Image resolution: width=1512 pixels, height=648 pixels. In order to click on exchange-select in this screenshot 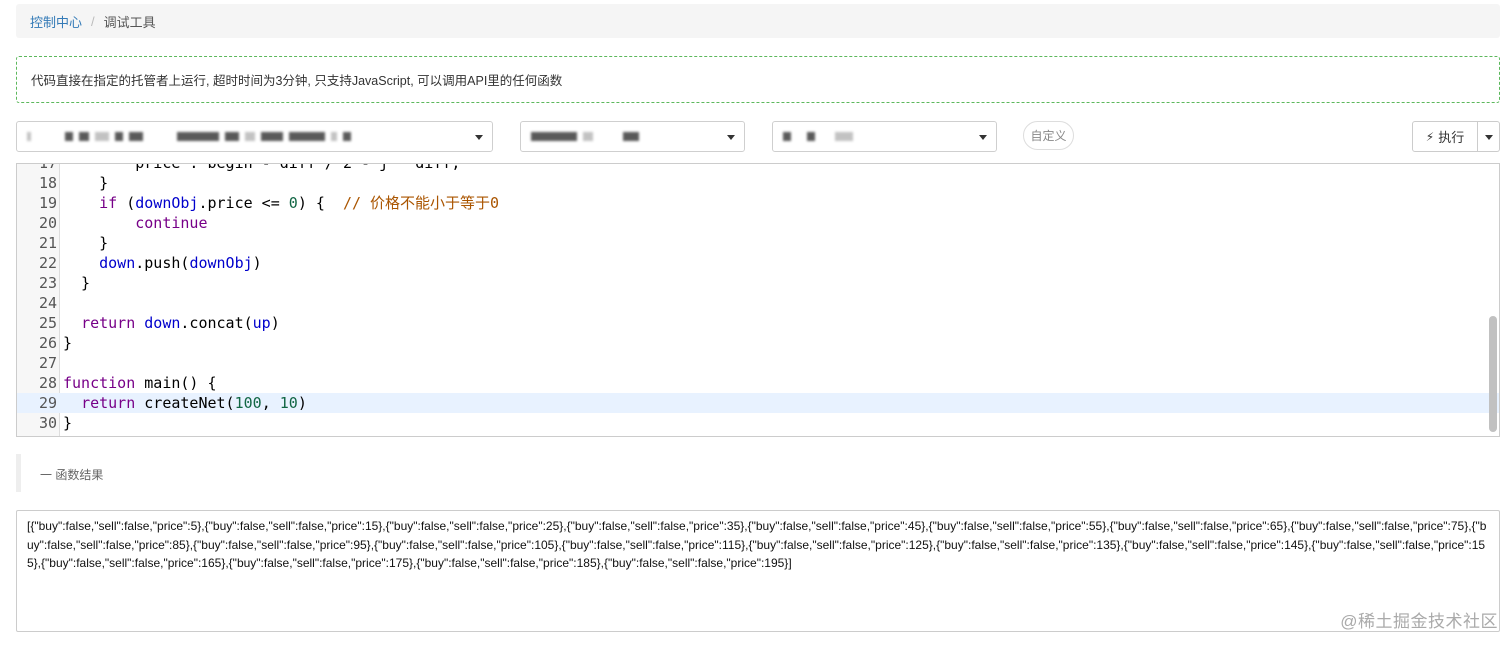, I will do `click(632, 136)`.